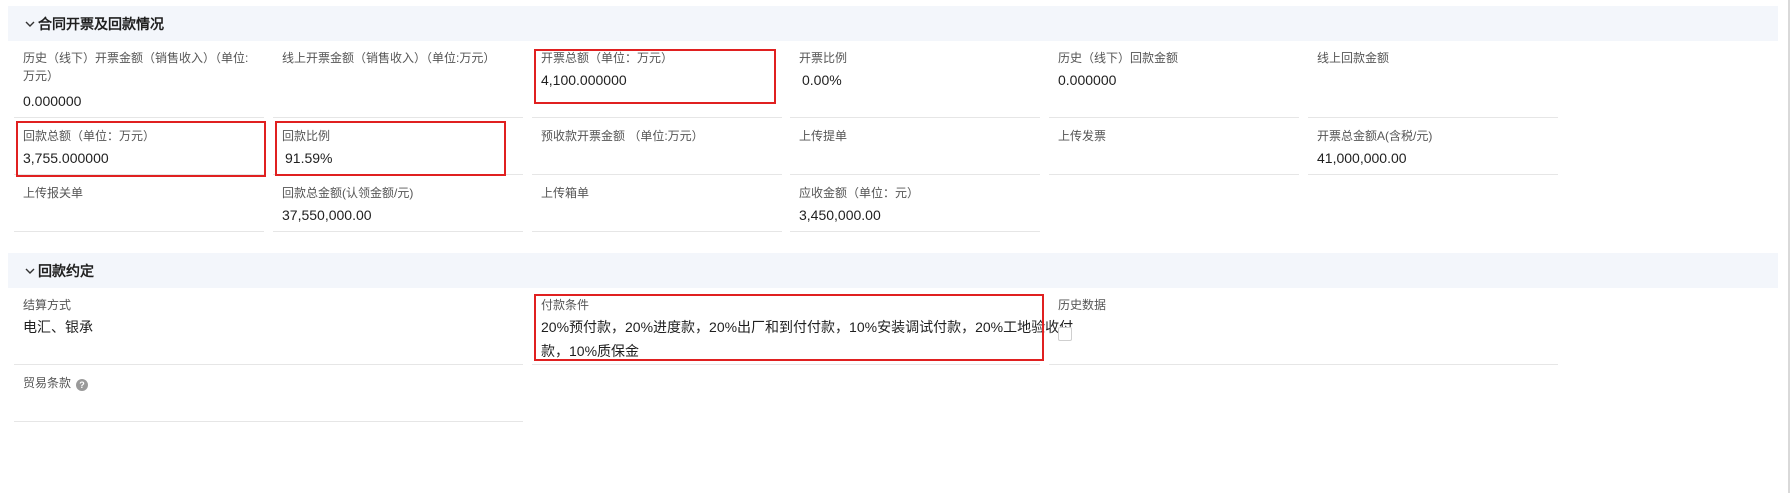 The height and width of the screenshot is (493, 1790). I want to click on field-upload-bill-lading: 上传提单, so click(915, 146).